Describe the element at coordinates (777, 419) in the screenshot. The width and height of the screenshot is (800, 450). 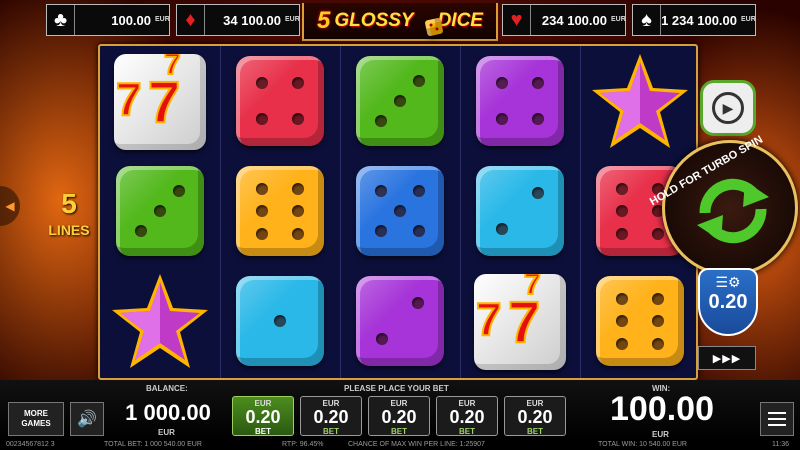
I see `menu-icon` at that location.